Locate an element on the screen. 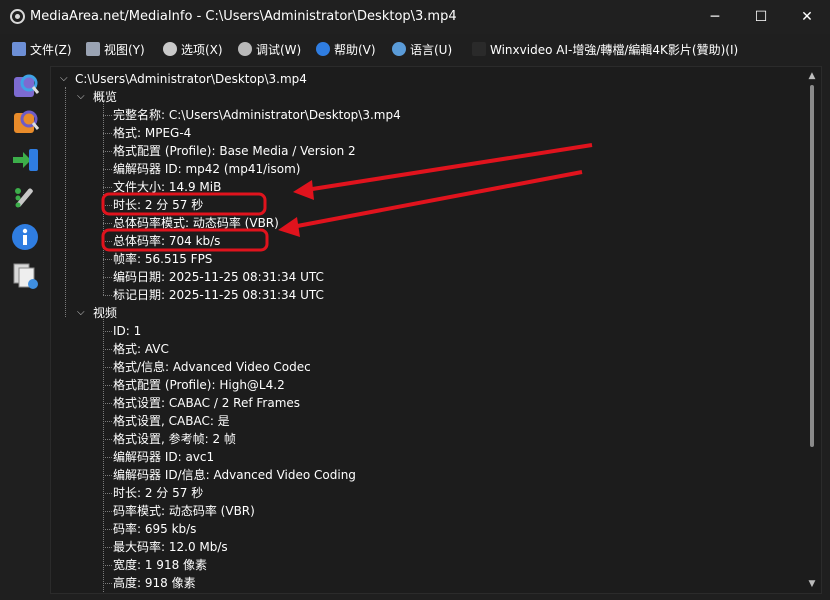 Image resolution: width=830 pixels, height=600 pixels. section-general: 概览 is located at coordinates (105, 97).